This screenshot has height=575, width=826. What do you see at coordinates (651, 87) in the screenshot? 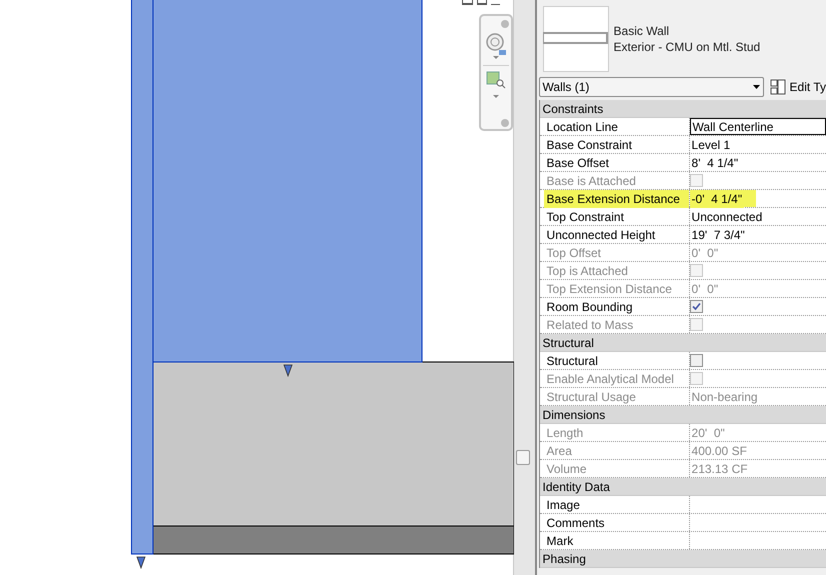
I see `instance-dropdown: Walls (1)` at bounding box center [651, 87].